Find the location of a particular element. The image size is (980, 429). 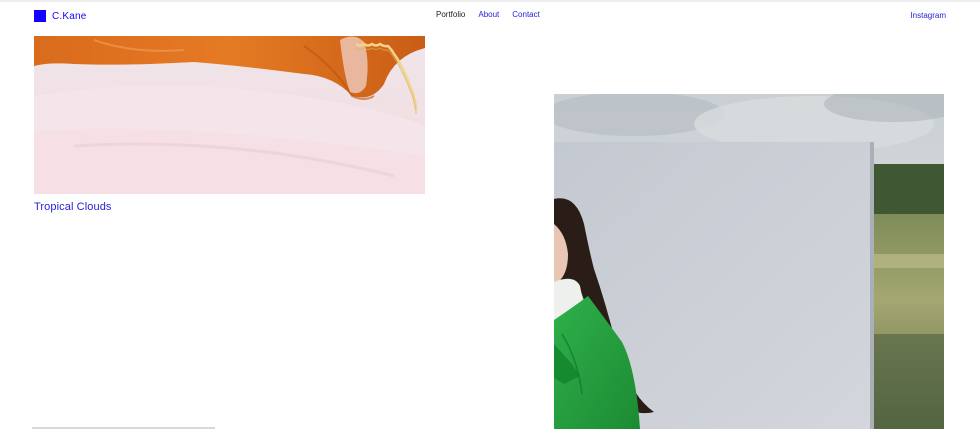

nav-item-about: About is located at coordinates (488, 14).